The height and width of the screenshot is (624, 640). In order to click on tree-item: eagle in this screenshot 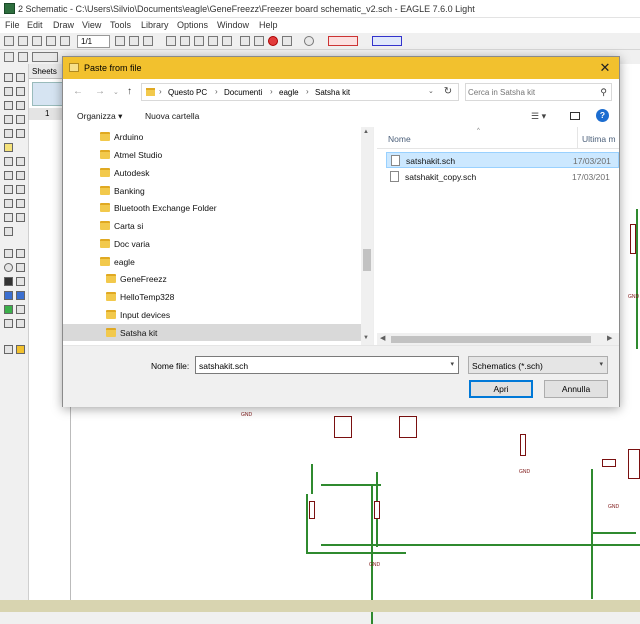, I will do `click(212, 261)`.